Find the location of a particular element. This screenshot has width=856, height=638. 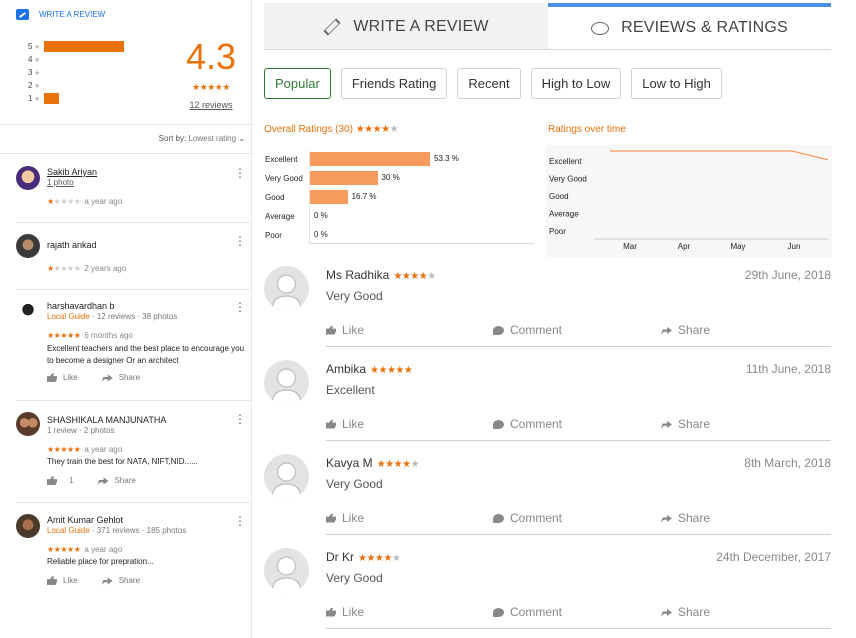

y-tick-label: Excellent is located at coordinates (565, 161).